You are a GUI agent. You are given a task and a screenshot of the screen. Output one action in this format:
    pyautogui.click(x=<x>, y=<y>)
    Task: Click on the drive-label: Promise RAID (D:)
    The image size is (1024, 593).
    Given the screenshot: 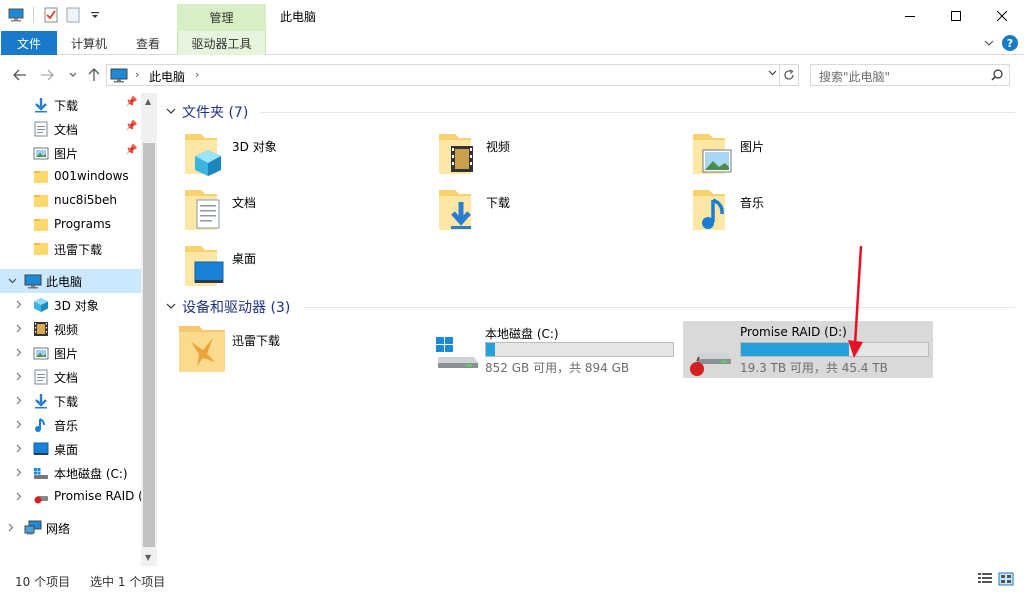 What is the action you would take?
    pyautogui.click(x=793, y=332)
    